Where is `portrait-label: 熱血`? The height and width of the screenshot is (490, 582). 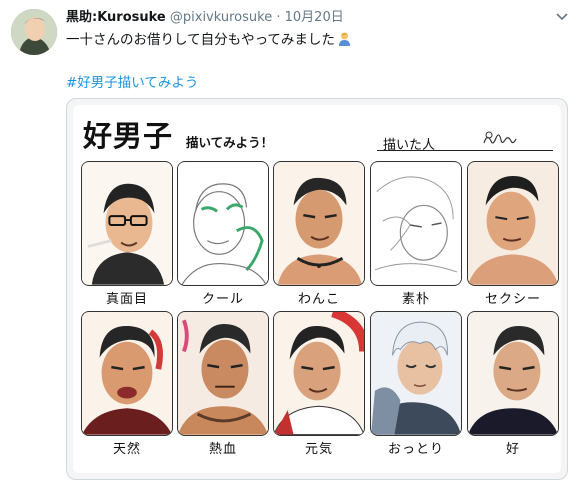 portrait-label: 熱血 is located at coordinates (222, 449).